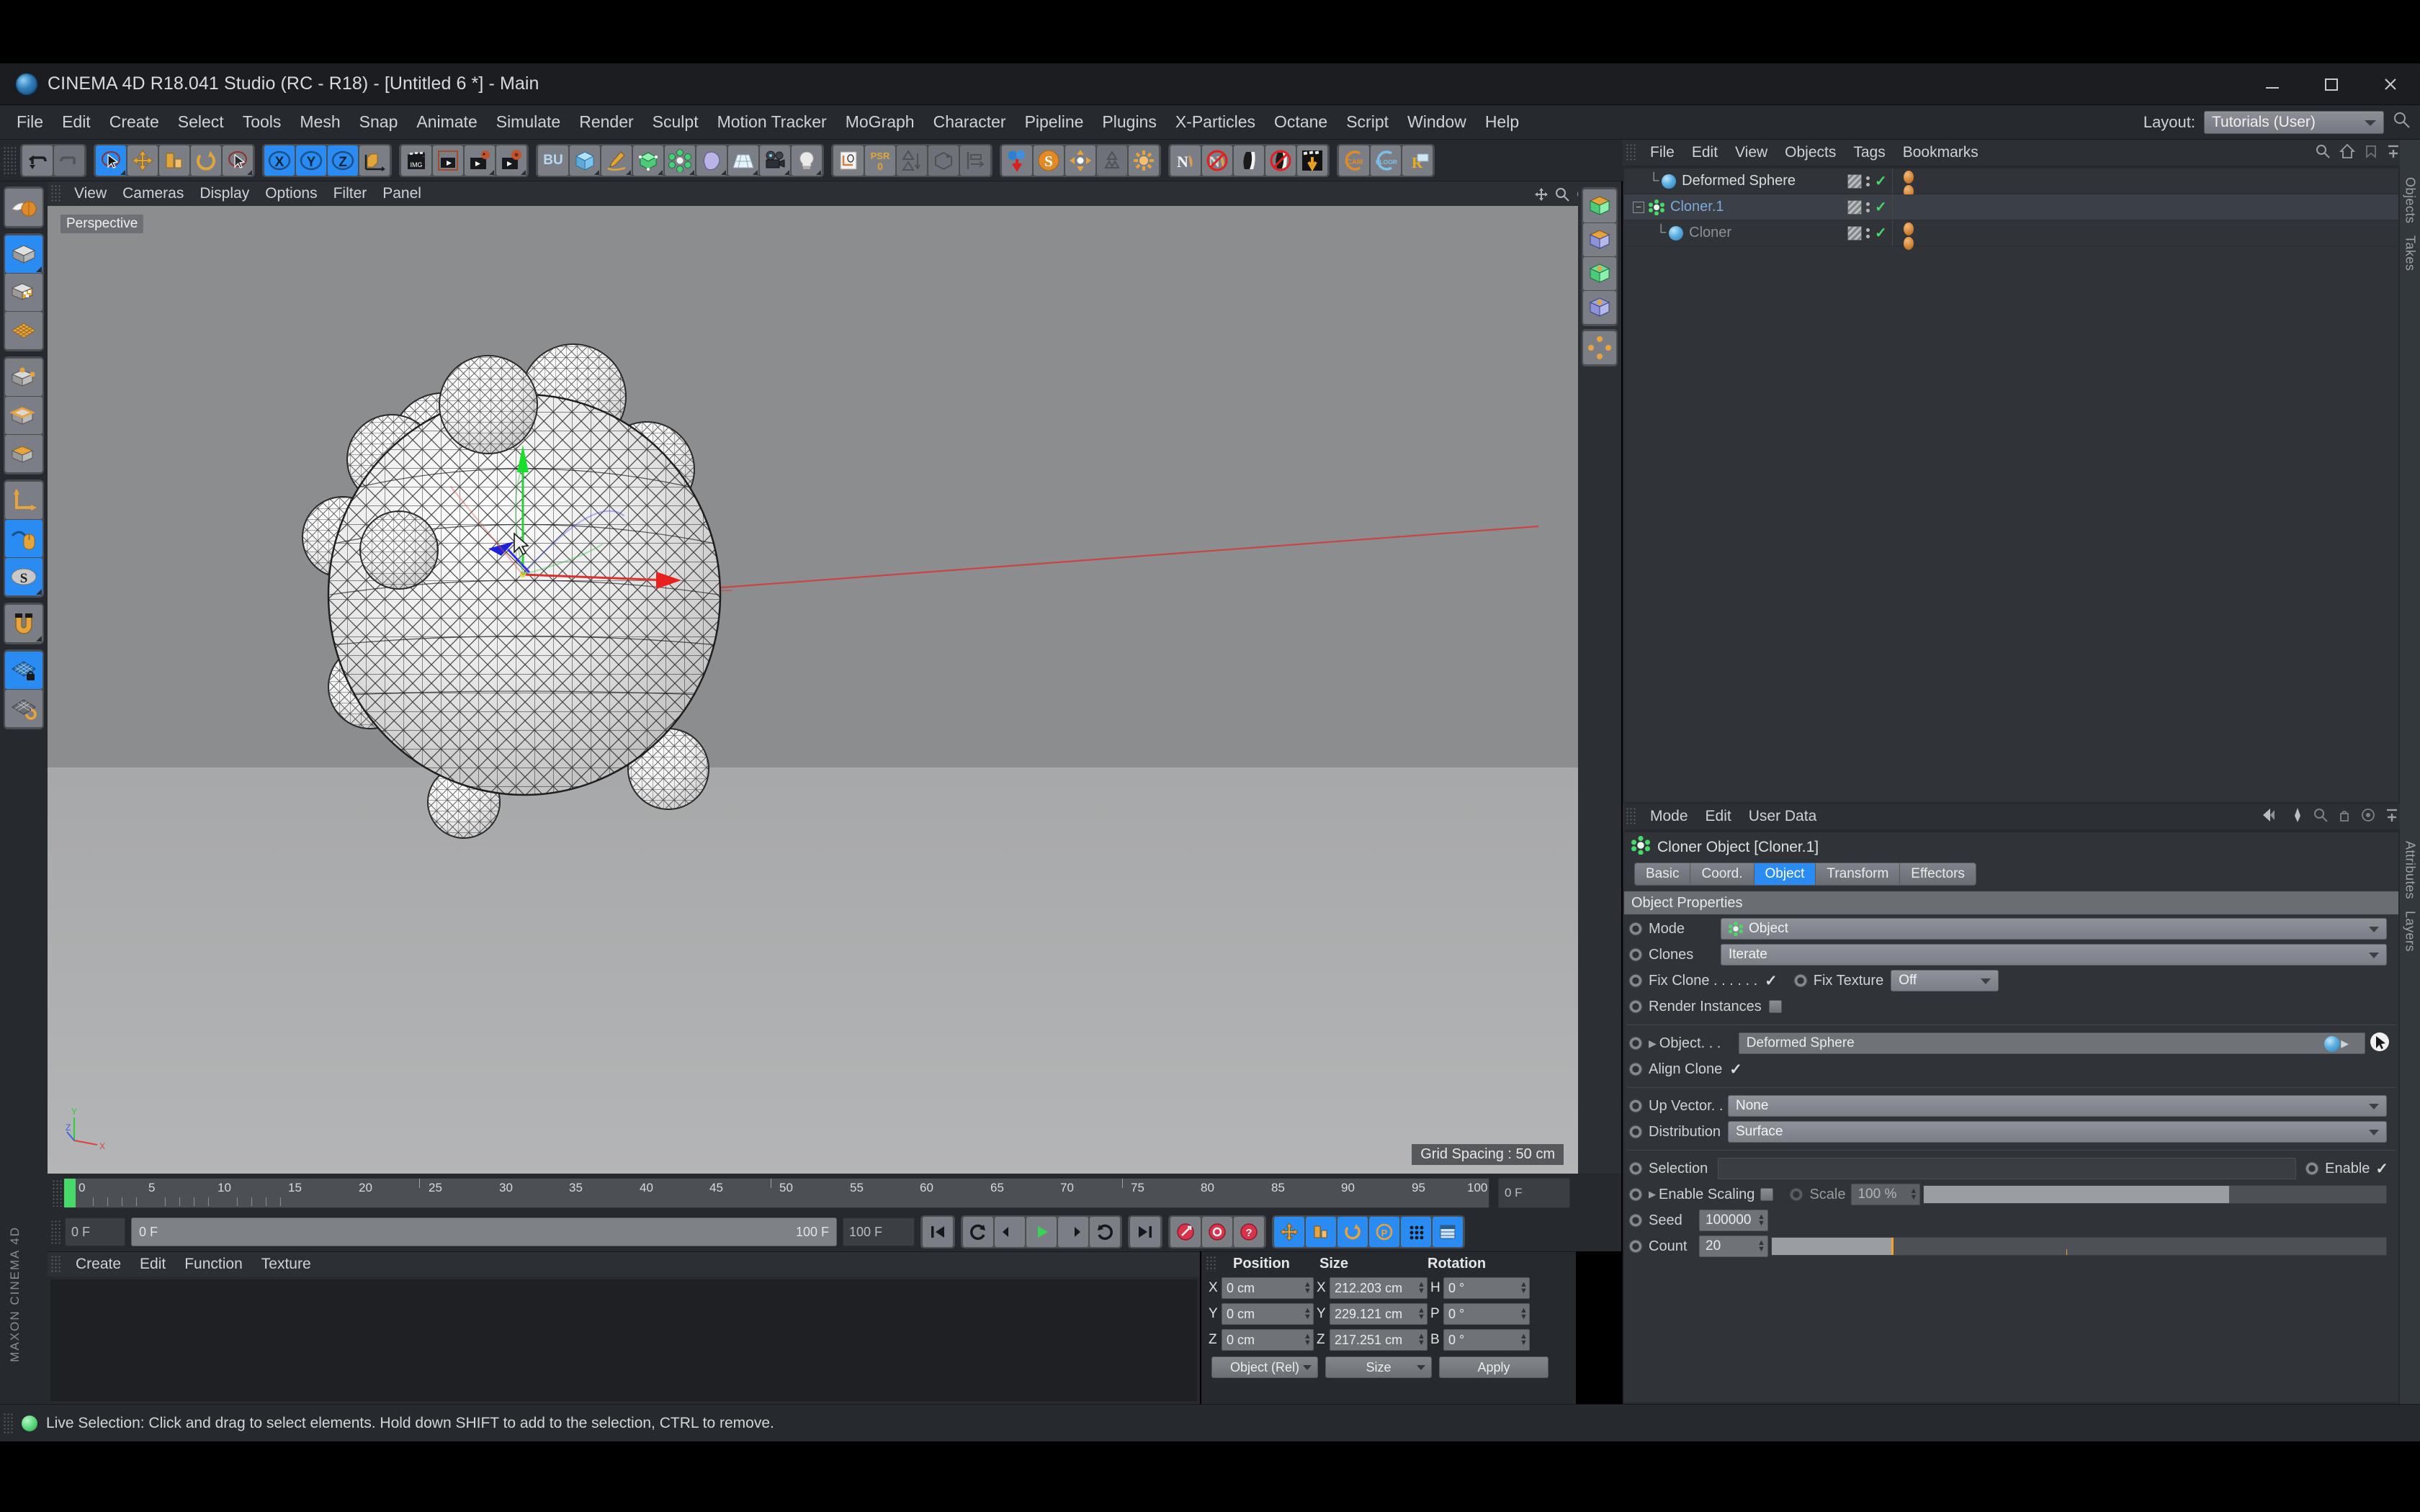 This screenshot has width=2420, height=1512. Describe the element at coordinates (880, 122) in the screenshot. I see `menu-mograph: MoGraph` at that location.